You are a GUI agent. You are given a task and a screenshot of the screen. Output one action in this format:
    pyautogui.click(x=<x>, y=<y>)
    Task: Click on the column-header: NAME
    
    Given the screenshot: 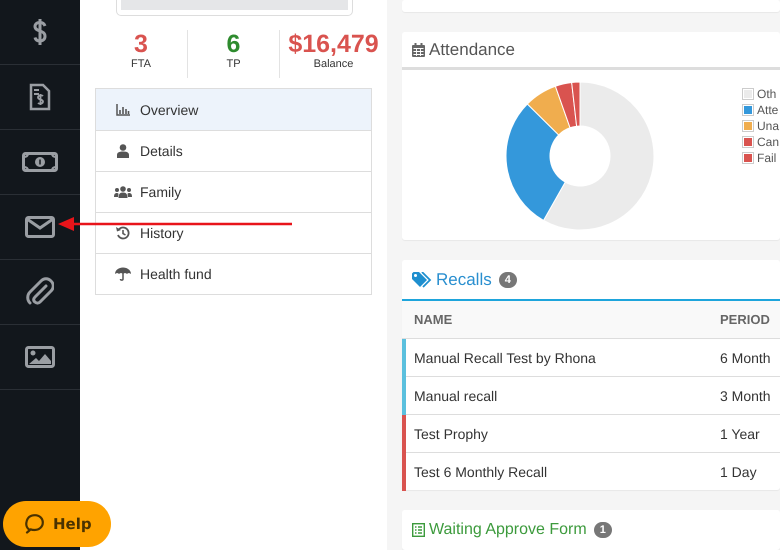 What is the action you would take?
    pyautogui.click(x=433, y=319)
    